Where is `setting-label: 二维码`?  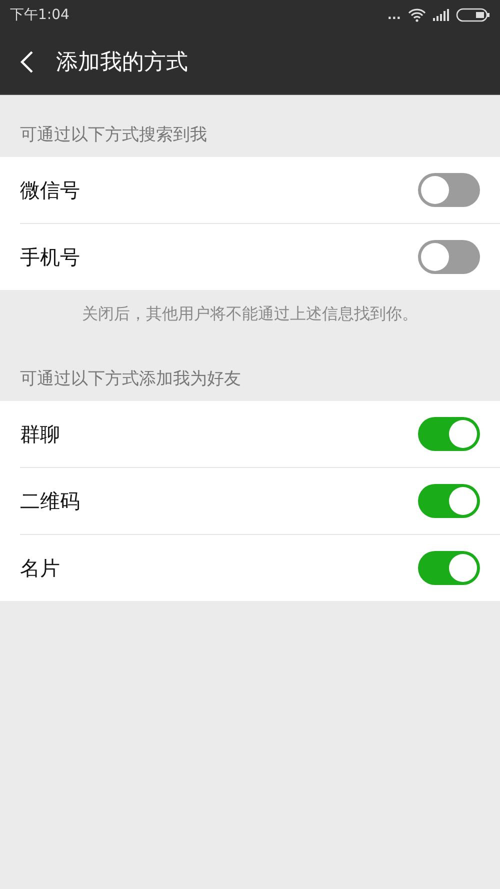
setting-label: 二维码 is located at coordinates (50, 501).